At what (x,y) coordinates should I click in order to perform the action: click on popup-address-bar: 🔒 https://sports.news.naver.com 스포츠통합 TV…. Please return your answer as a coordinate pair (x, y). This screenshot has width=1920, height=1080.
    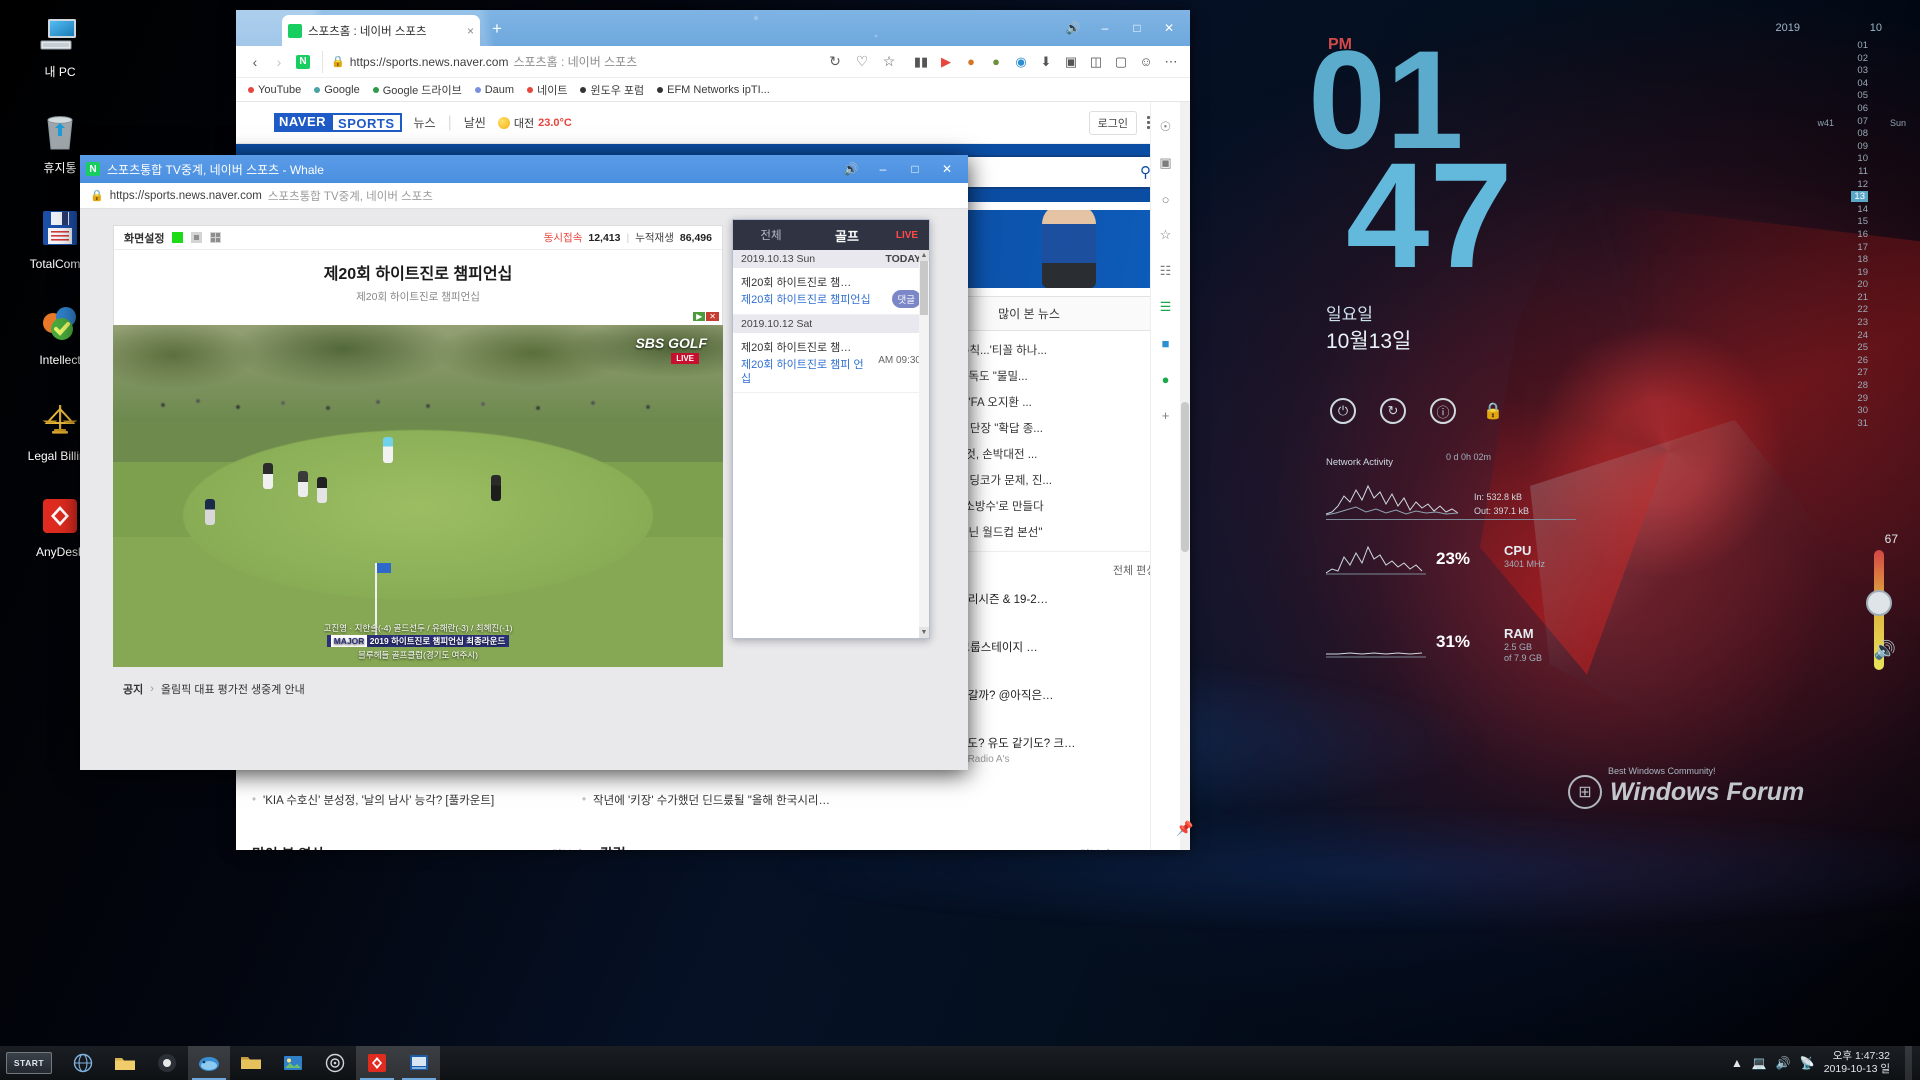
    Looking at the image, I should click on (524, 196).